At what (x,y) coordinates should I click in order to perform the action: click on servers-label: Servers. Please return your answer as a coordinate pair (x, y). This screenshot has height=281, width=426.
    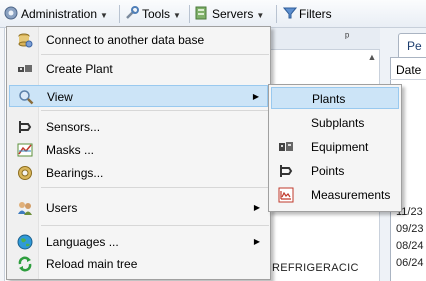
    Looking at the image, I should click on (233, 14).